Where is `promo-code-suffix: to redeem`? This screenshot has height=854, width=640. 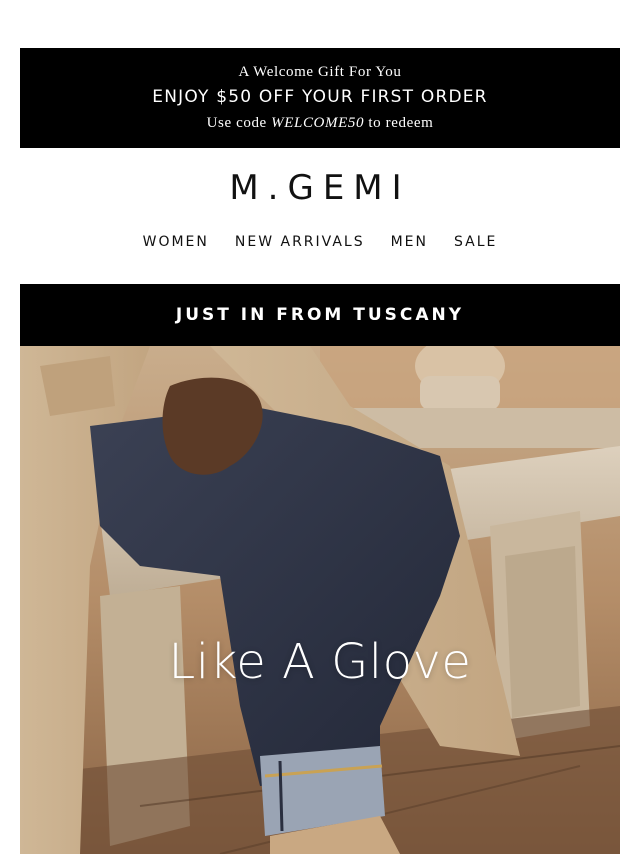 promo-code-suffix: to redeem is located at coordinates (399, 123).